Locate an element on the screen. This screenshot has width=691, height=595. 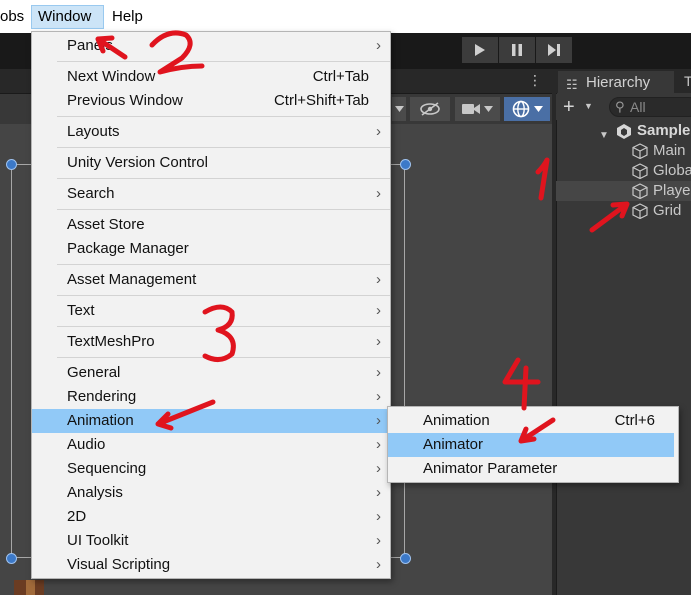
menu-item-label: Asset Management is located at coordinates (132, 279).